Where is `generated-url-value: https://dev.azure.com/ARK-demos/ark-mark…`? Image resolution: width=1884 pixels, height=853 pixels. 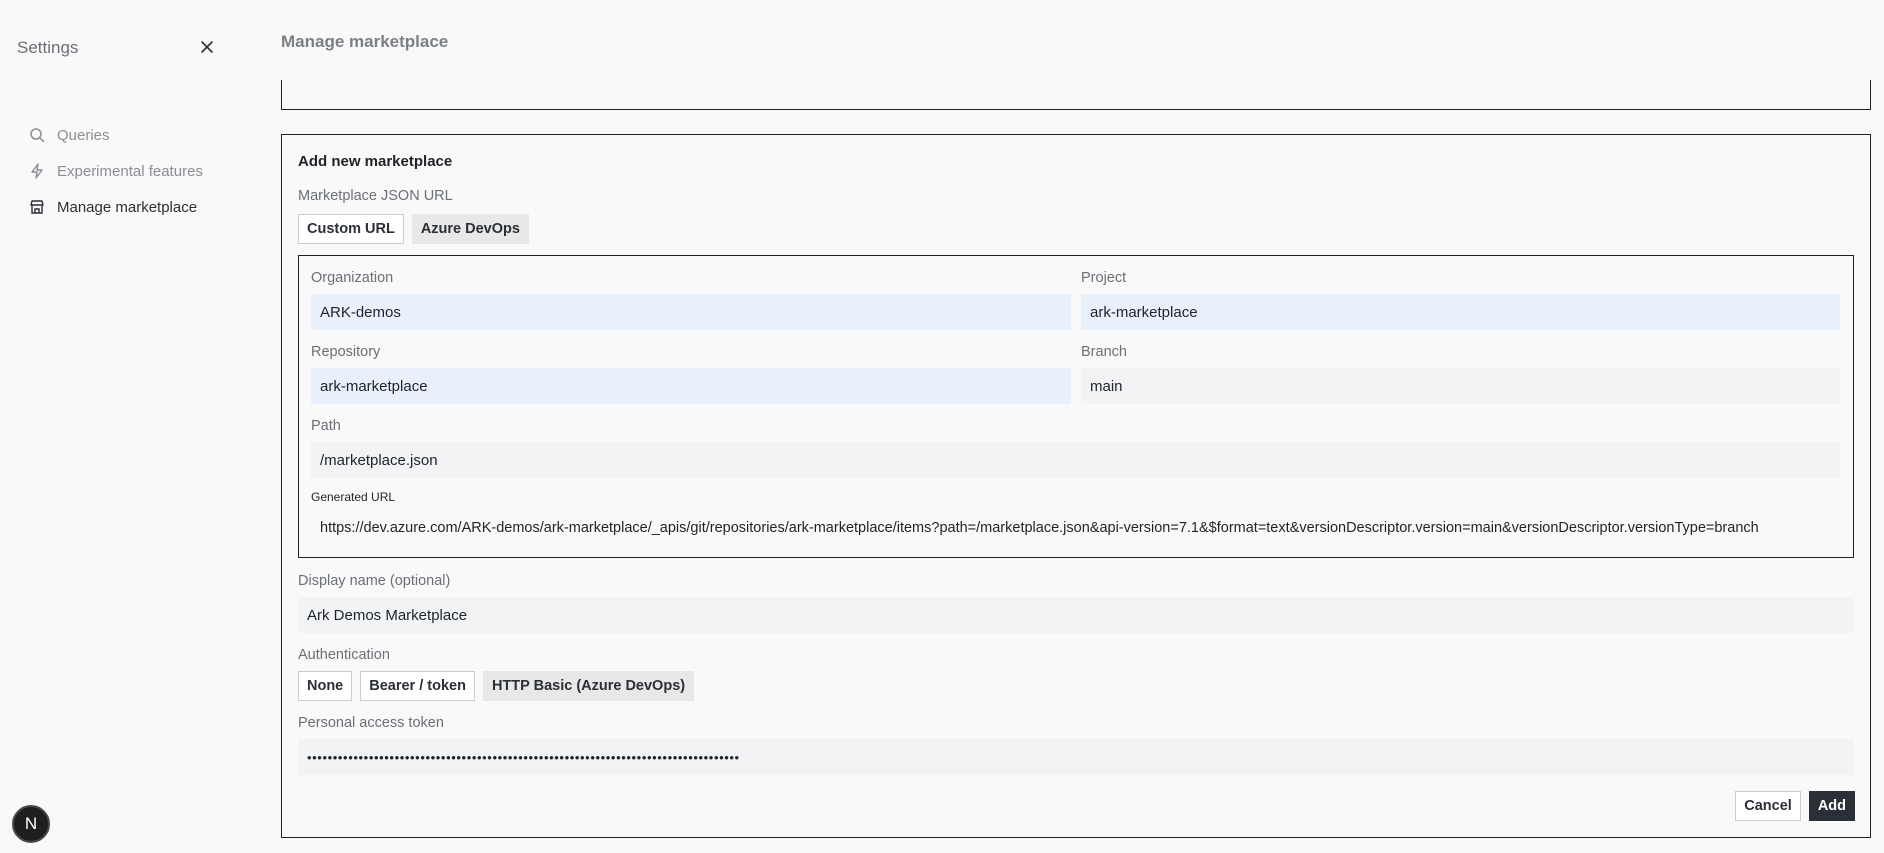 generated-url-value: https://dev.azure.com/ARK-demos/ark-mark… is located at coordinates (1039, 528).